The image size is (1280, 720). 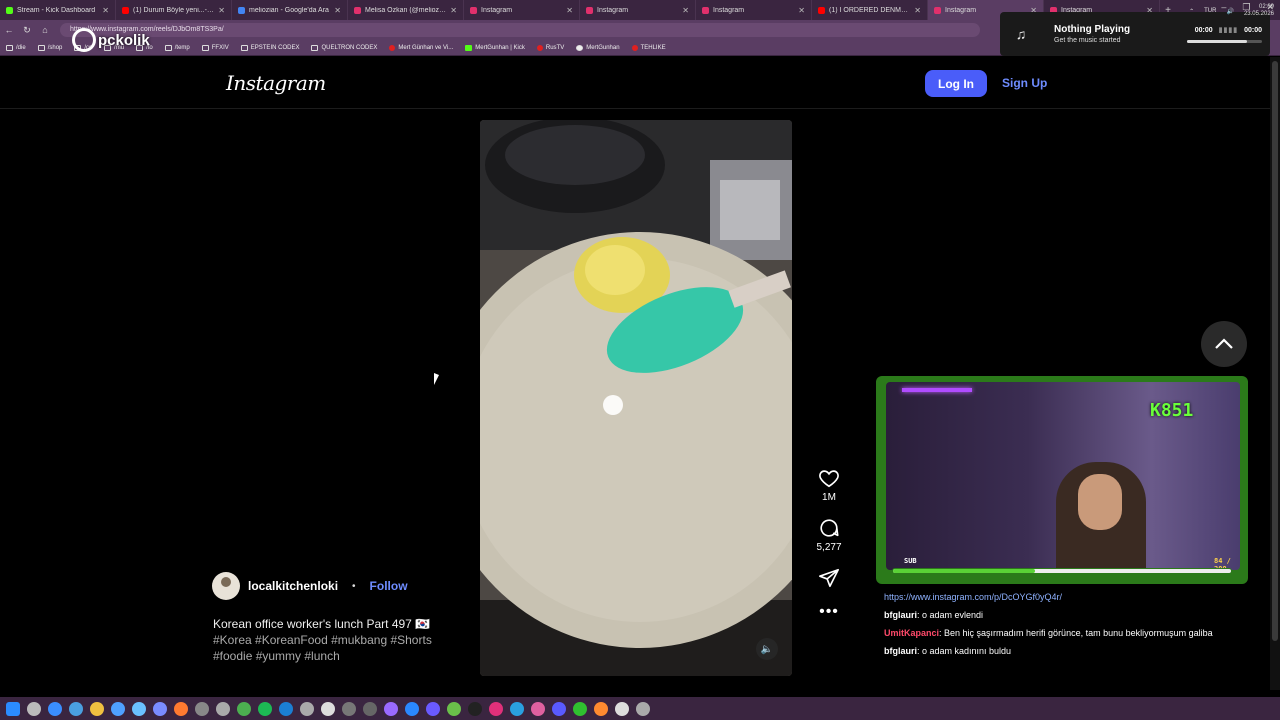 I want to click on sign-up-link: Sign Up, so click(x=1024, y=83).